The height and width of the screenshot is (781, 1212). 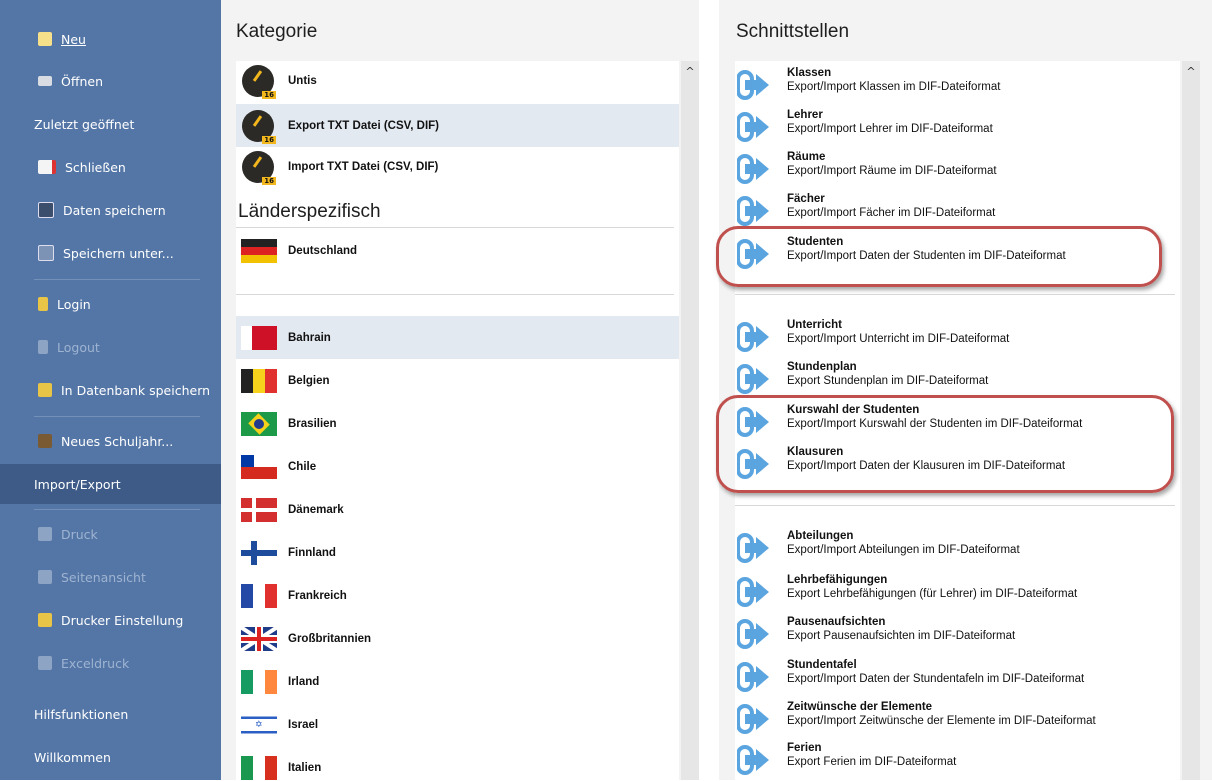 I want to click on save-as-icon, so click(x=46, y=253).